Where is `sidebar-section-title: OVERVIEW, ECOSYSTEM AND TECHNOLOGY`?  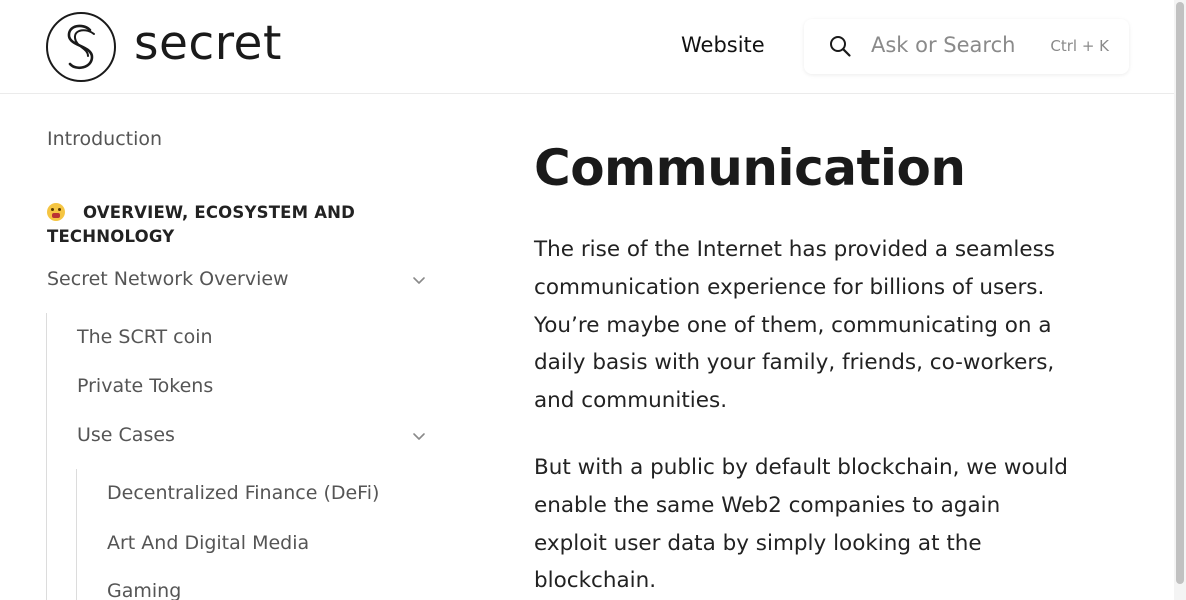 sidebar-section-title: OVERVIEW, ECOSYSTEM AND TECHNOLOGY is located at coordinates (201, 224).